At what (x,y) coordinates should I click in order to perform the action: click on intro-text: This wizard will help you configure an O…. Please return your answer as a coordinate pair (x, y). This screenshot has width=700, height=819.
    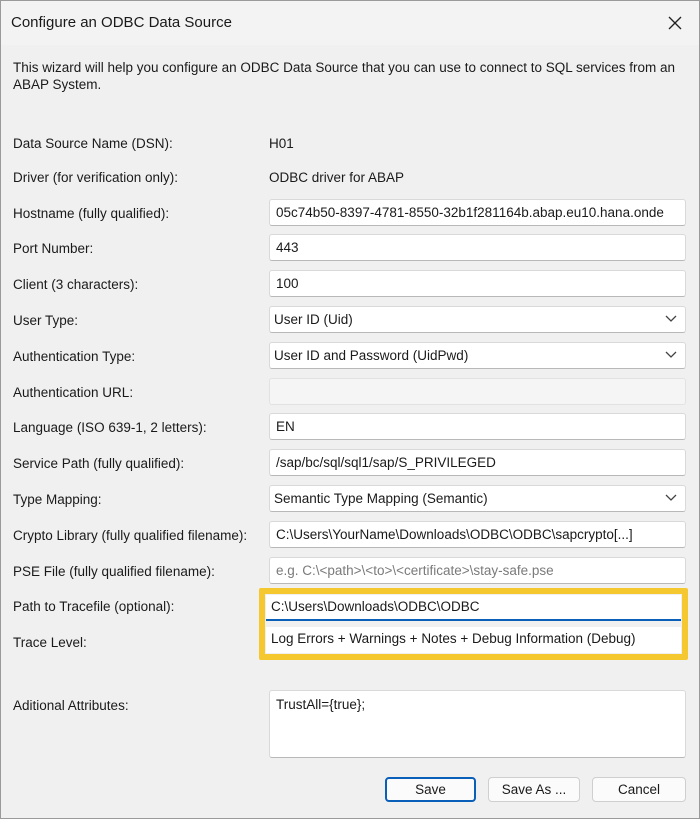
    Looking at the image, I should click on (344, 76).